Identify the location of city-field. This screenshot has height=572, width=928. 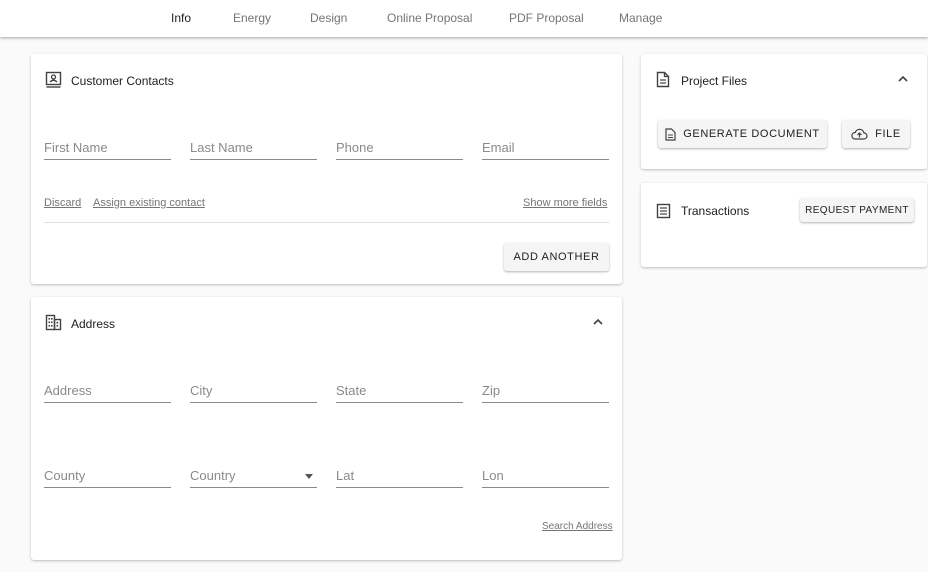
(253, 392).